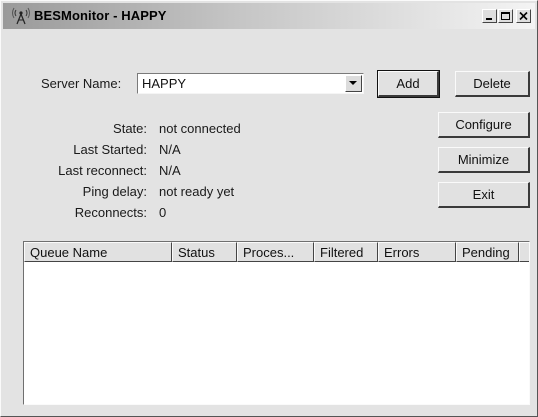 This screenshot has height=417, width=538. What do you see at coordinates (346, 252) in the screenshot?
I see `column-header-filtered: Filtered` at bounding box center [346, 252].